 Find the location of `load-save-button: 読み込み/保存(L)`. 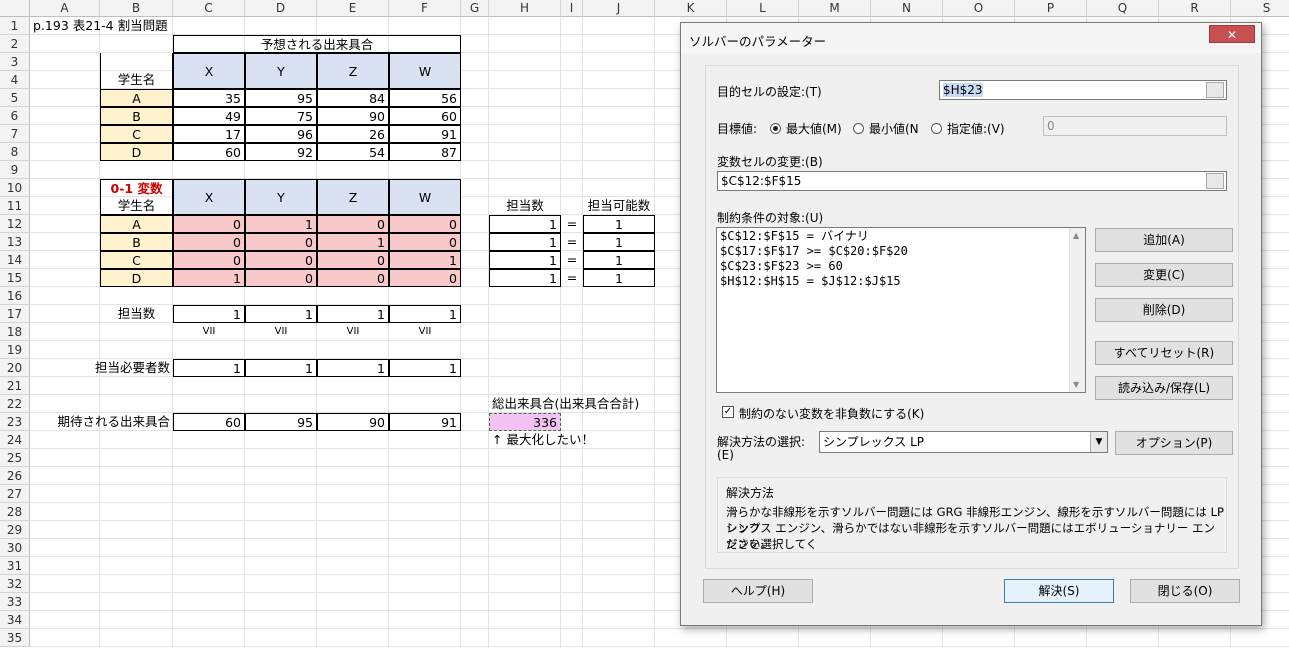

load-save-button: 読み込み/保存(L) is located at coordinates (1164, 388).